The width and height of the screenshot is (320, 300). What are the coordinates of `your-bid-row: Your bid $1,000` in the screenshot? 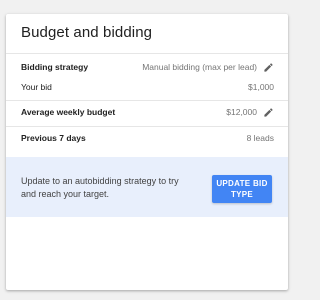 It's located at (147, 87).